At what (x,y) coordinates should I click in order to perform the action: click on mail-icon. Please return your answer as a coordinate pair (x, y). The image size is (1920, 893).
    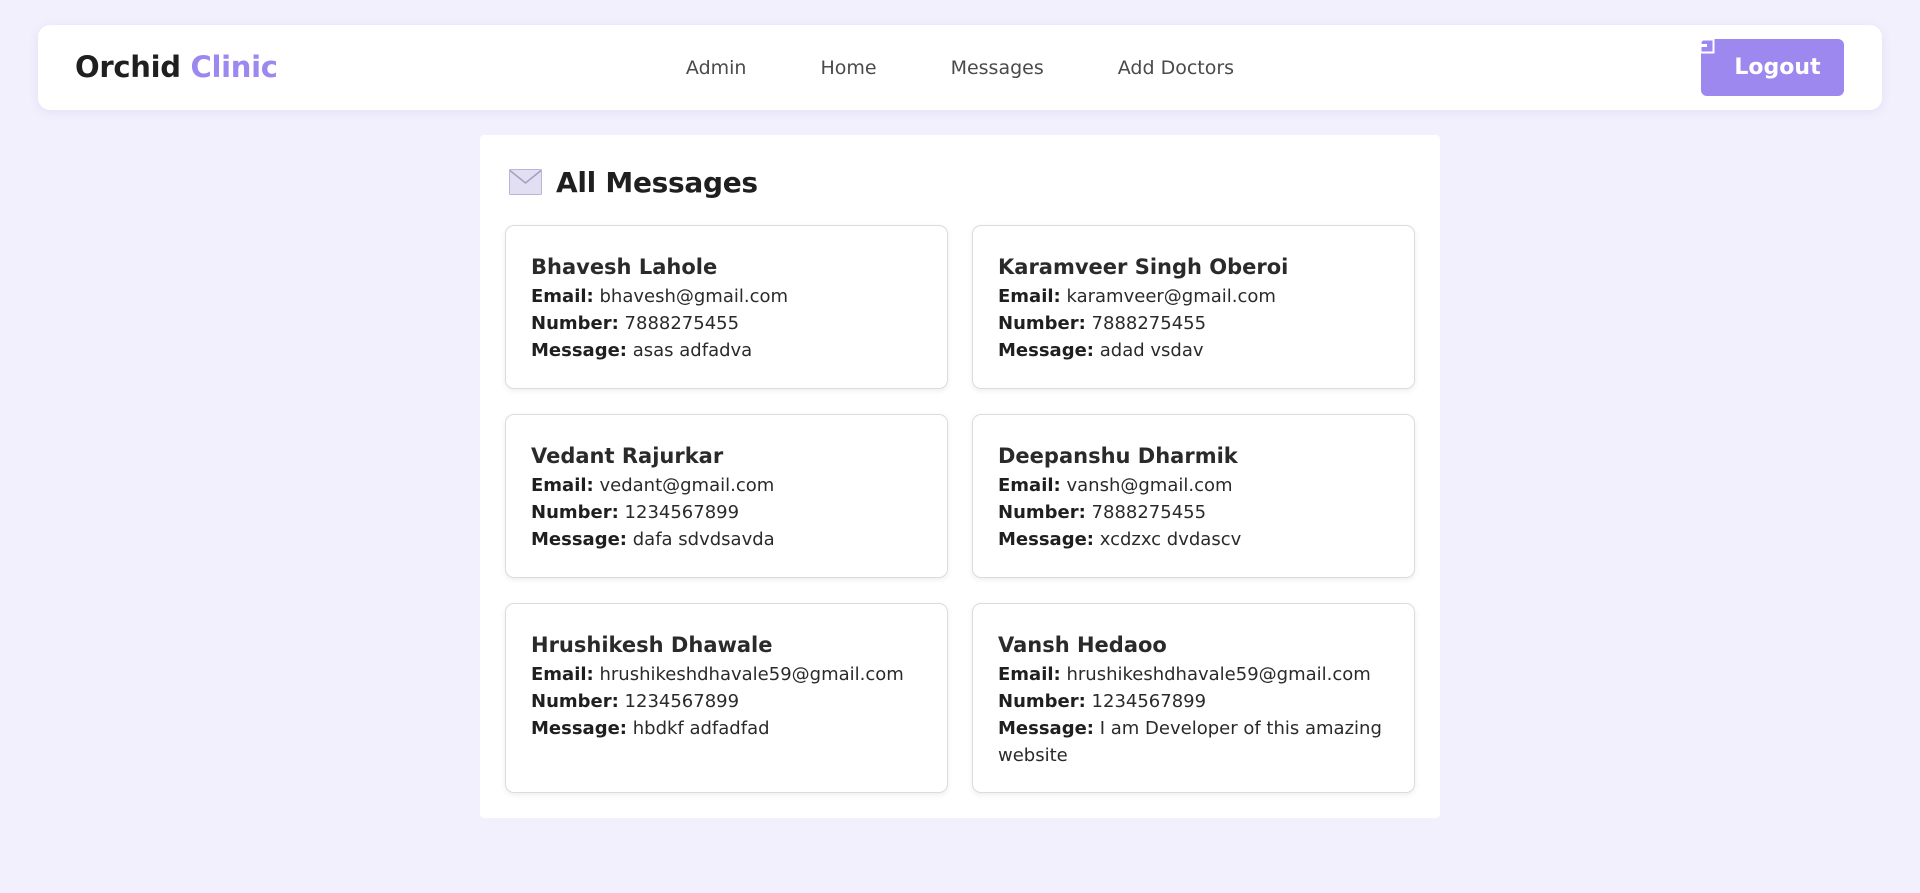
    Looking at the image, I should click on (525, 182).